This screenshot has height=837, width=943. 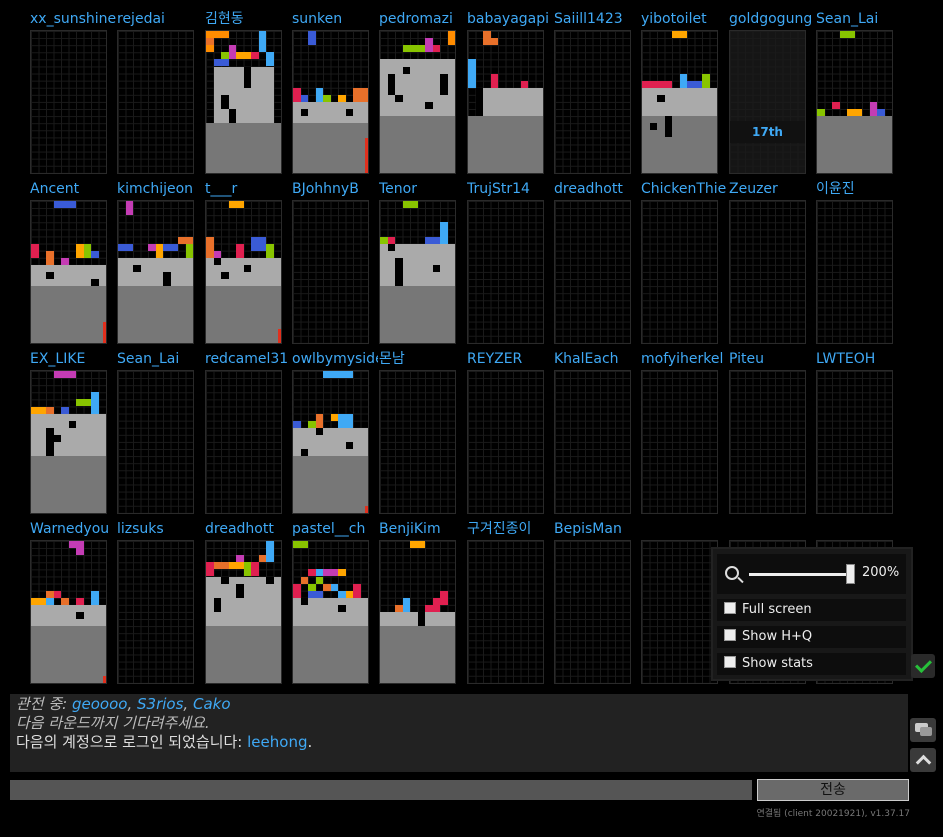 What do you see at coordinates (732, 573) in the screenshot?
I see `zoom-in-icon` at bounding box center [732, 573].